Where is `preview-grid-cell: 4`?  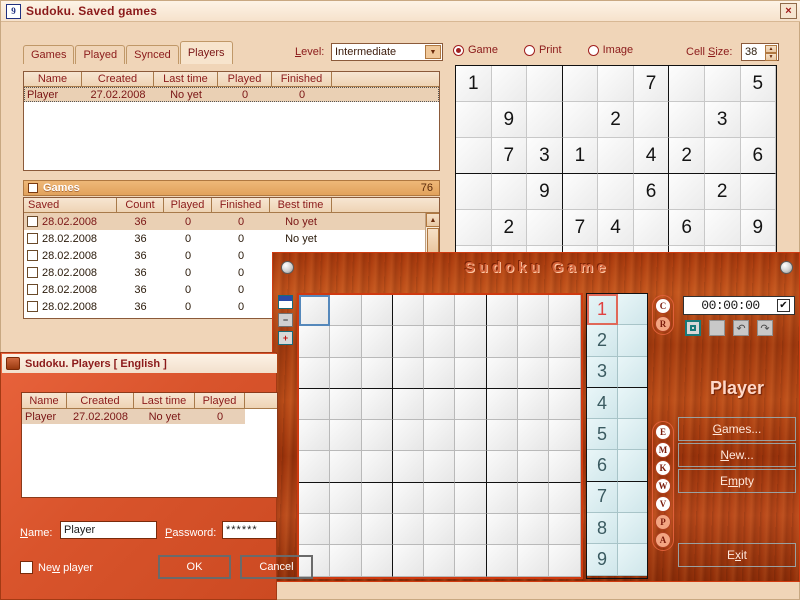 preview-grid-cell: 4 is located at coordinates (651, 156).